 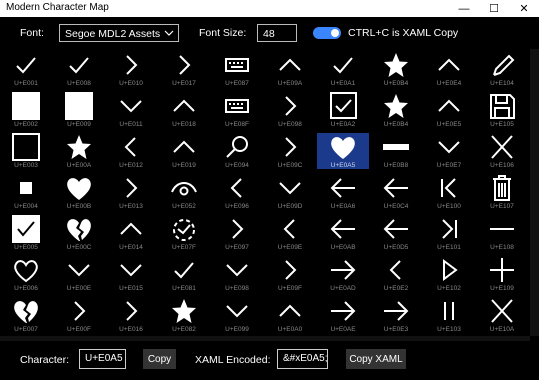 I want to click on square-icon, so click(x=26, y=147).